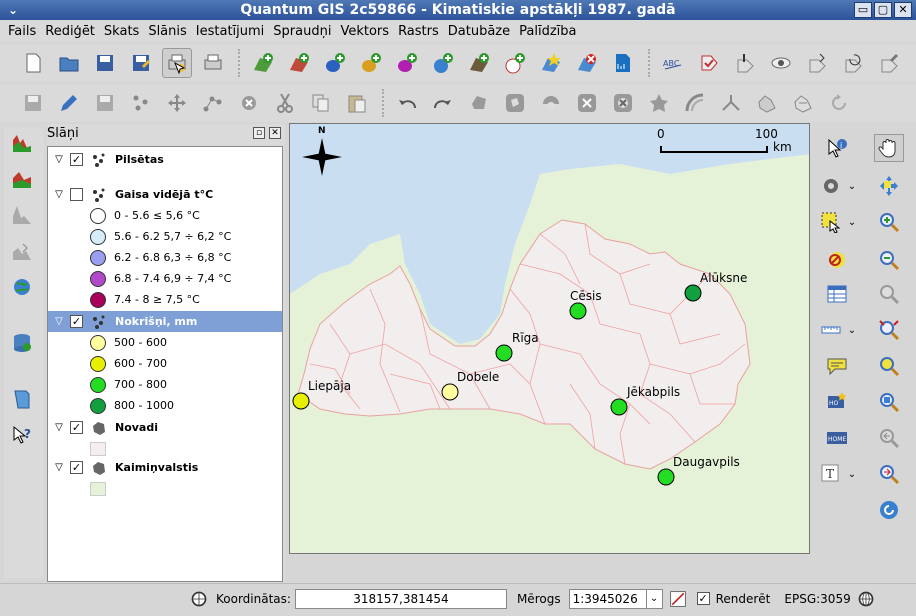 Image resolution: width=916 pixels, height=616 pixels. What do you see at coordinates (479, 103) in the screenshot?
I see `simplify-feature-button` at bounding box center [479, 103].